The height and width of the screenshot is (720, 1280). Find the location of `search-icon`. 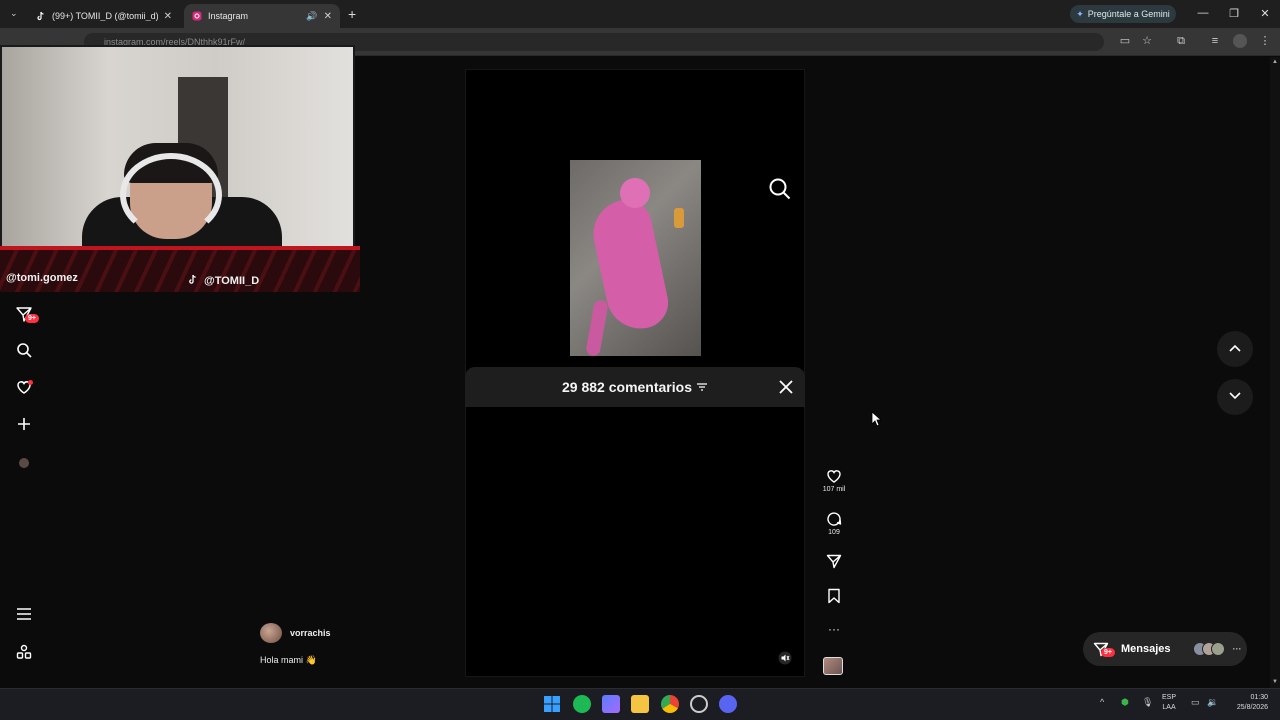

search-icon is located at coordinates (24, 352).